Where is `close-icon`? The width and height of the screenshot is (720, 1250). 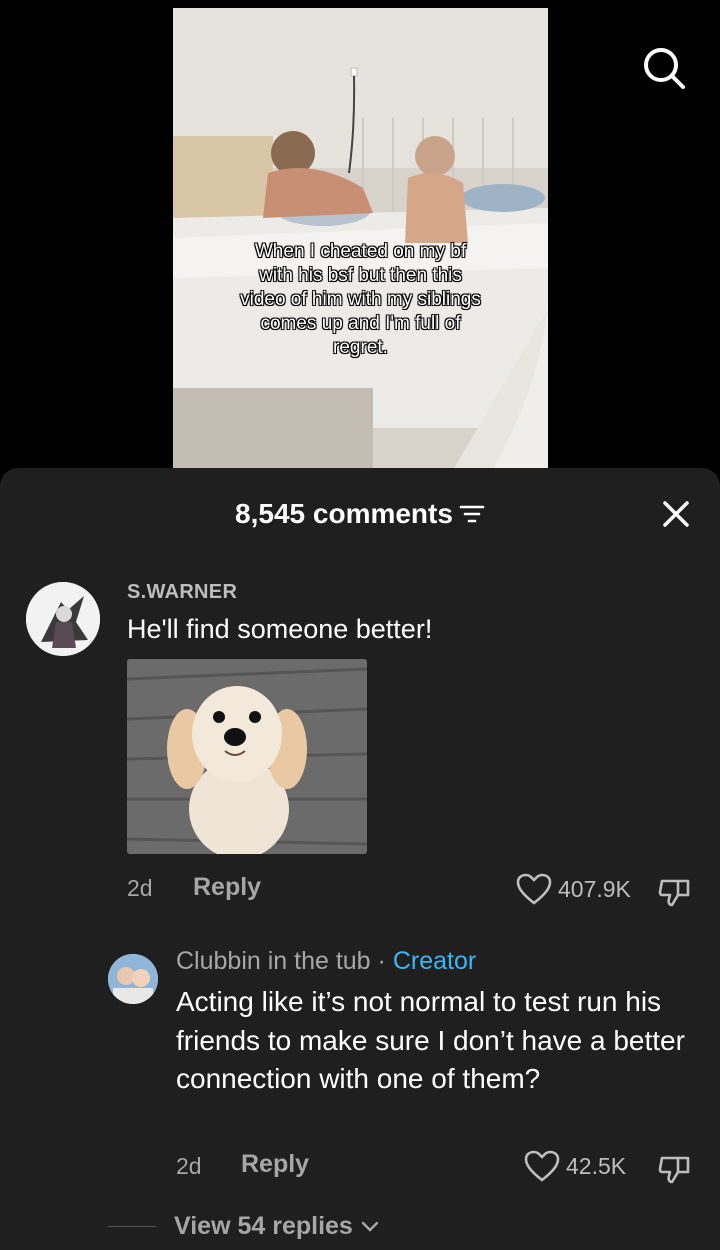
close-icon is located at coordinates (676, 514).